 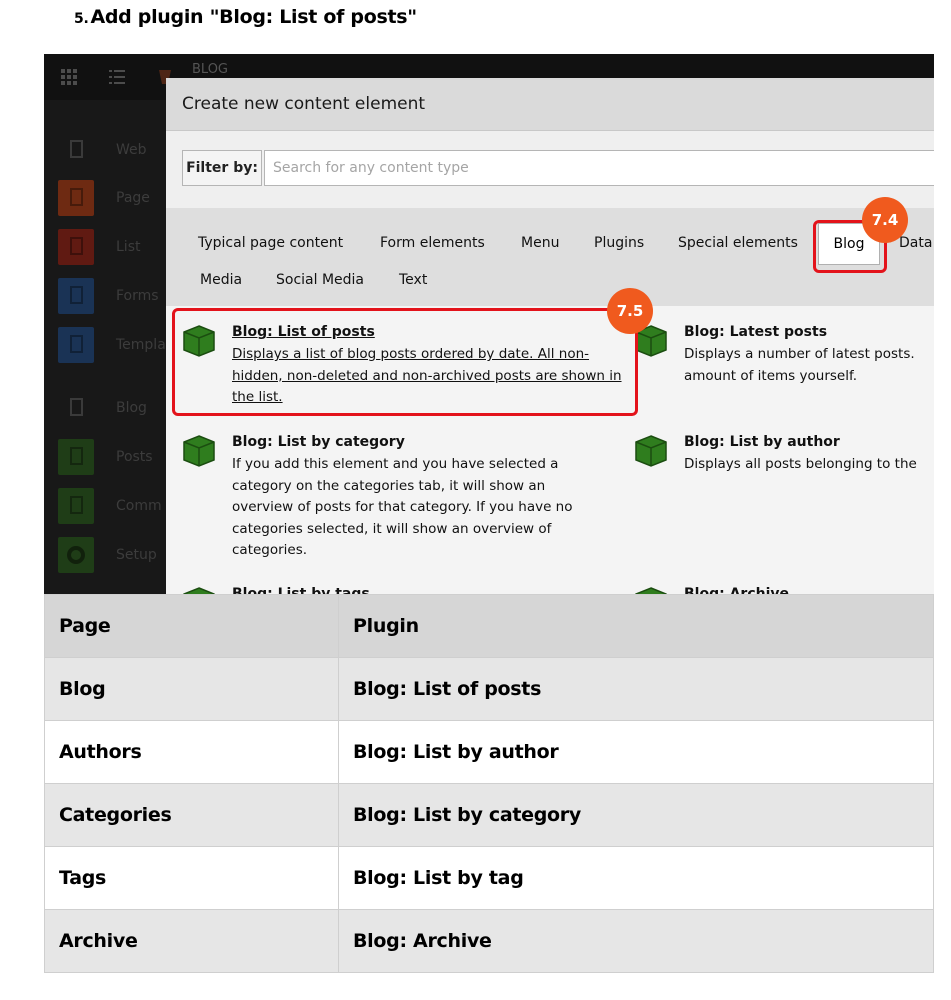 What do you see at coordinates (737, 590) in the screenshot?
I see `entry-title: Blog: Archive` at bounding box center [737, 590].